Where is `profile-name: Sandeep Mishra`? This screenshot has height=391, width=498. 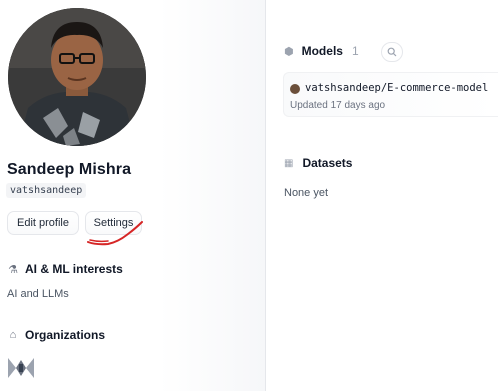 profile-name: Sandeep Mishra is located at coordinates (69, 169).